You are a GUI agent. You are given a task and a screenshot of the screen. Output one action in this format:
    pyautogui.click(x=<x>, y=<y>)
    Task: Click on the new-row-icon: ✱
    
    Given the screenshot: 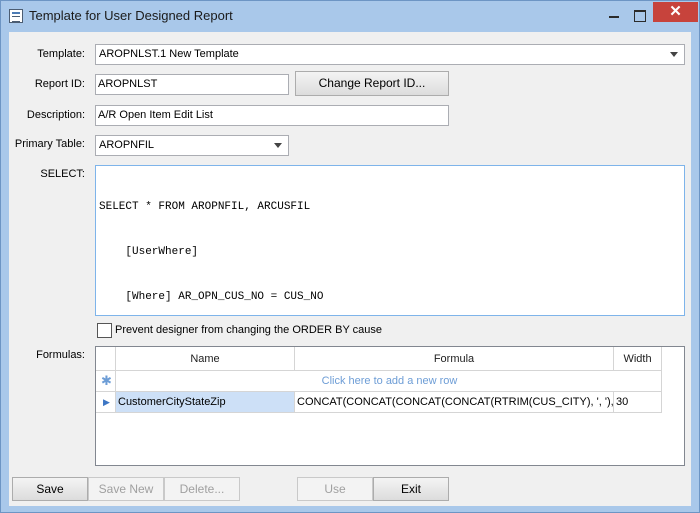 What is the action you would take?
    pyautogui.click(x=106, y=381)
    